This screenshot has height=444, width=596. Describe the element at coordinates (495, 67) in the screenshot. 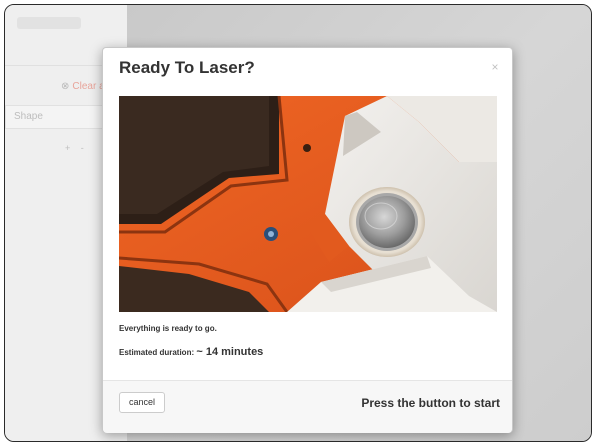

I see `close-icon: ×` at that location.